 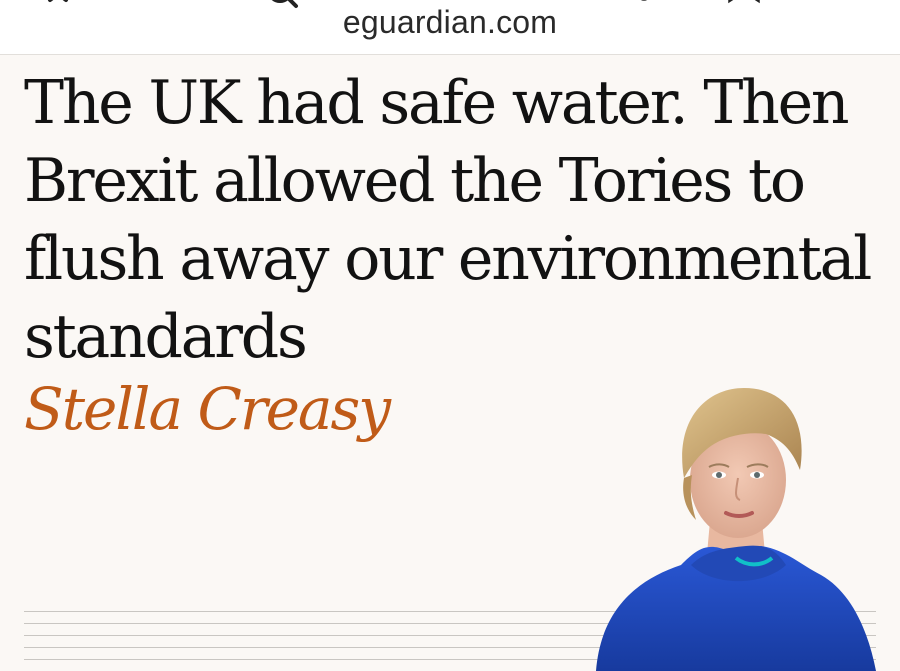 I want to click on author-byline: Stella Creasy, so click(x=207, y=409).